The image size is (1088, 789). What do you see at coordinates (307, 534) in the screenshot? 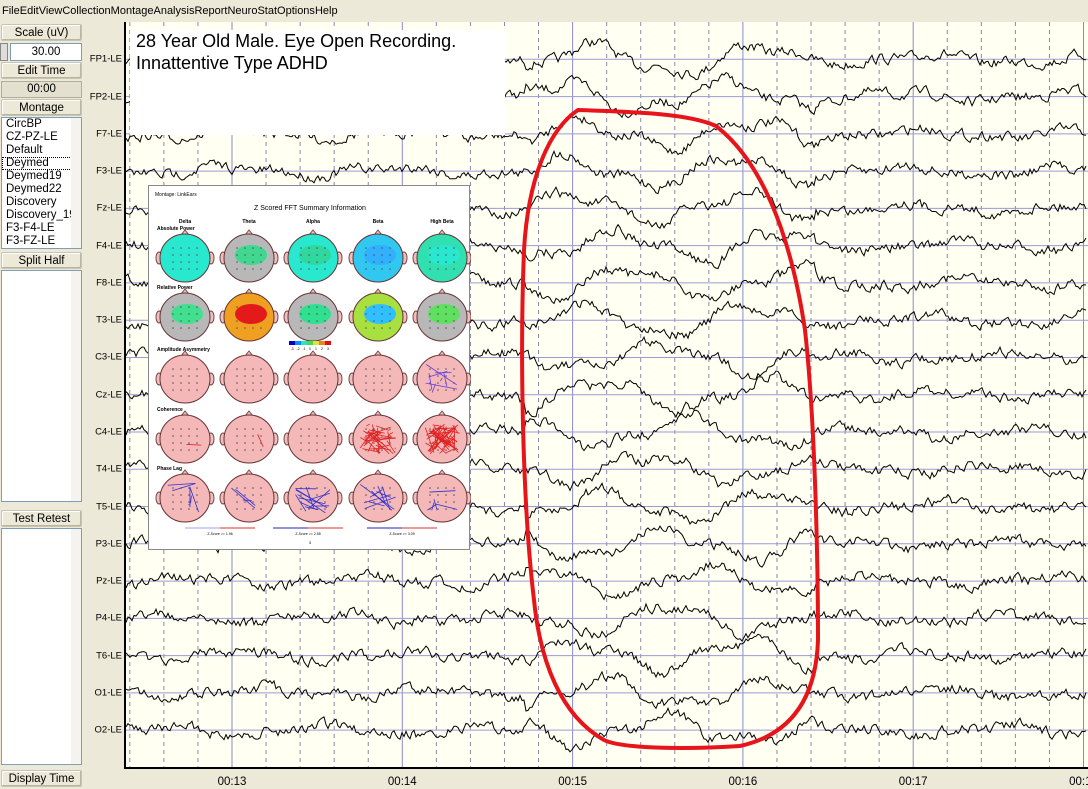
I see `legend-label: Z-Score >= 2.58` at bounding box center [307, 534].